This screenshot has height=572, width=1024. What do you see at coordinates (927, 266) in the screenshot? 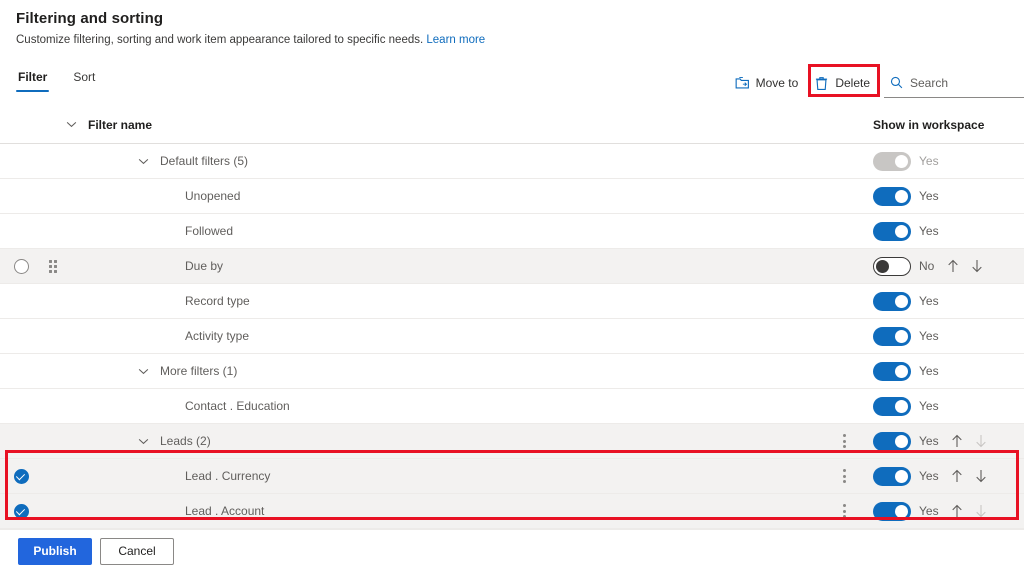
I see `show-in-workspace-toggle-label: No` at bounding box center [927, 266].